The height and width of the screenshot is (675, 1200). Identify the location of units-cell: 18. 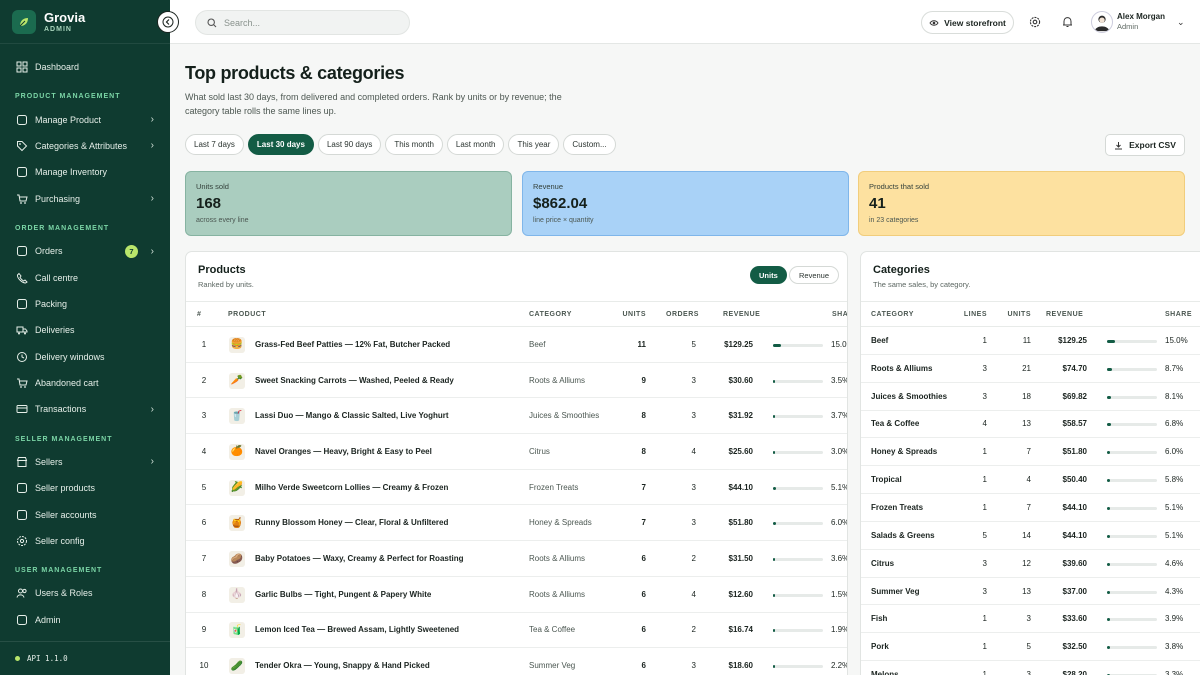
(1026, 396).